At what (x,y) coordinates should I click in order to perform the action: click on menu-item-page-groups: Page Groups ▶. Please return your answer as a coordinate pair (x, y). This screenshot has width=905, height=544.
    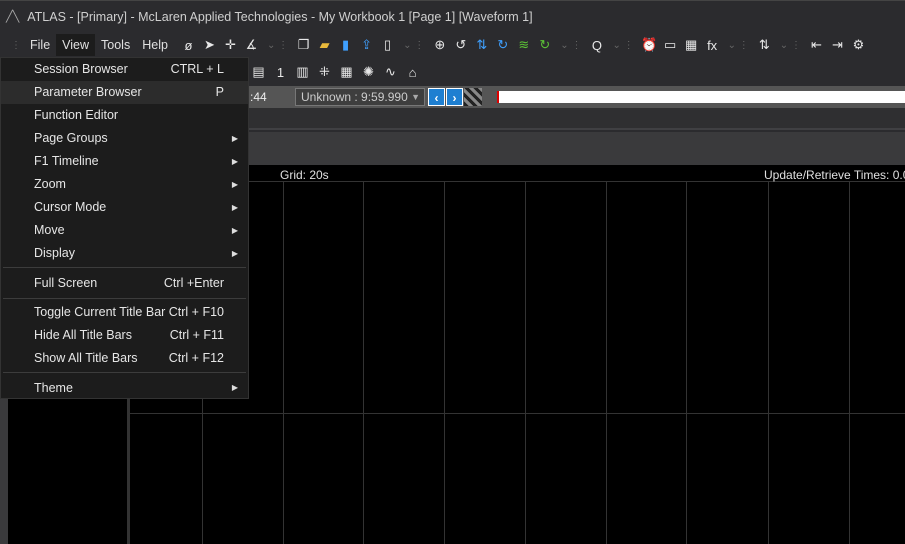
    Looking at the image, I should click on (124, 138).